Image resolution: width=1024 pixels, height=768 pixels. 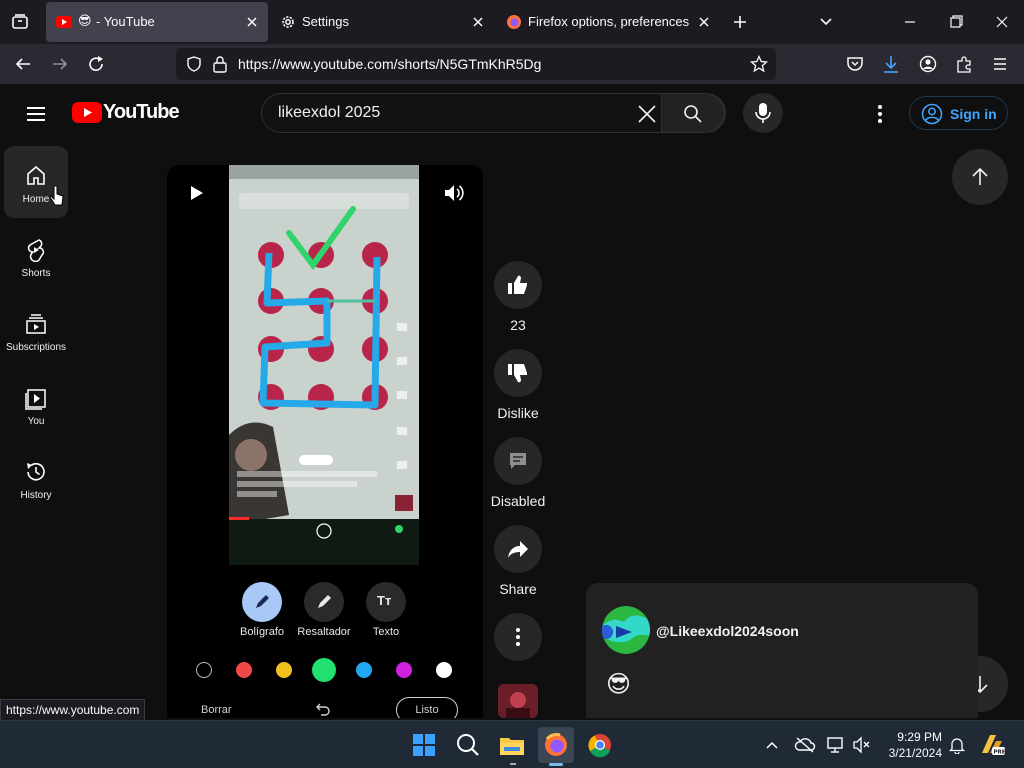 I want to click on done-button: Listo, so click(x=427, y=707).